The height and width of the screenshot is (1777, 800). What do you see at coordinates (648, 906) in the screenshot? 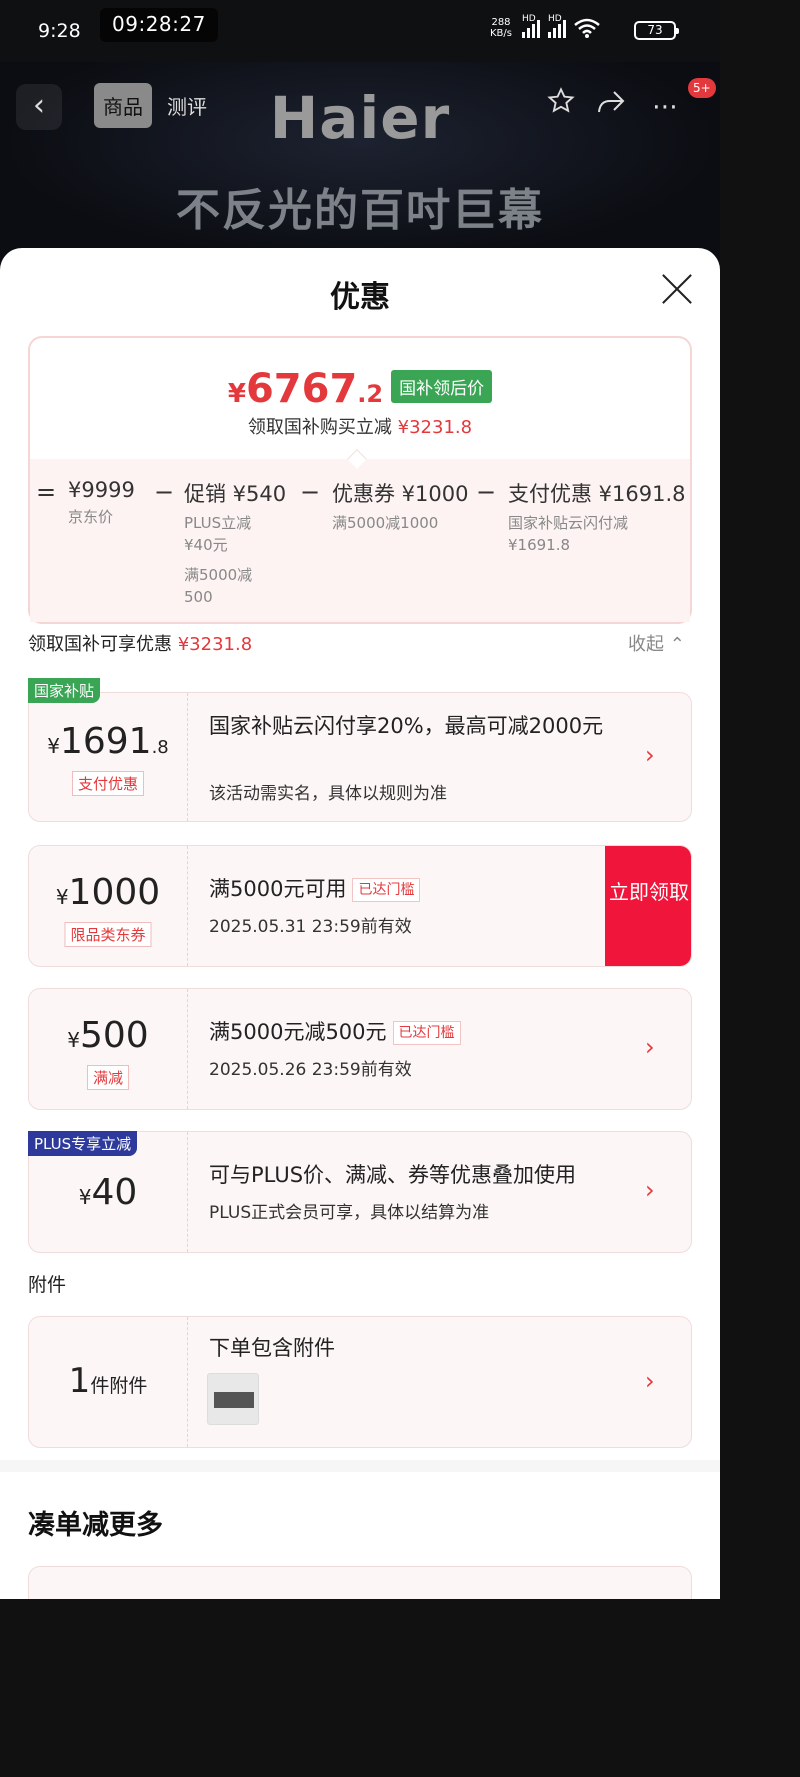
I see `claim-button: 立即领取` at bounding box center [648, 906].